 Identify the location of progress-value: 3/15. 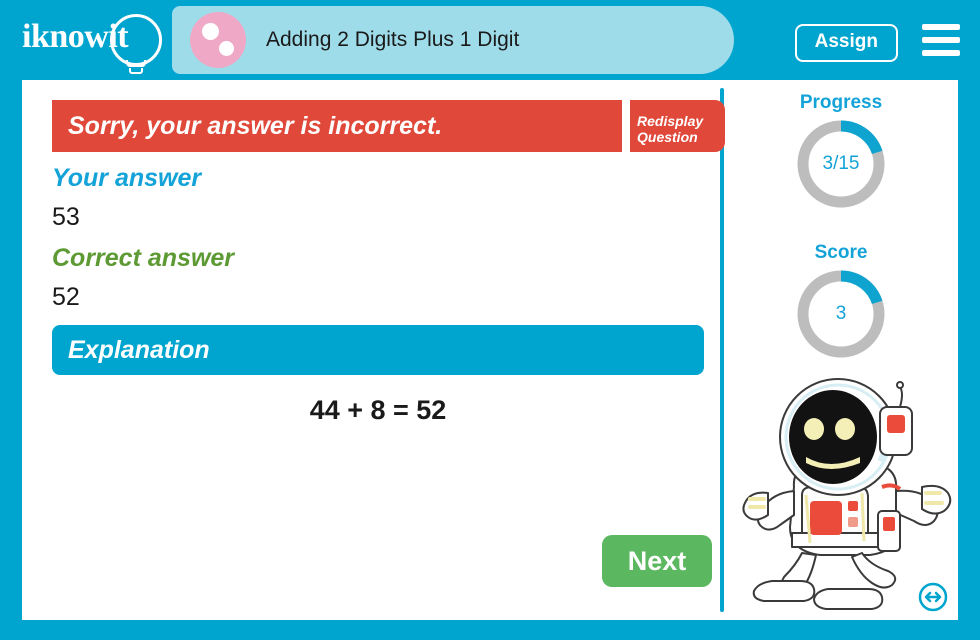
(841, 163).